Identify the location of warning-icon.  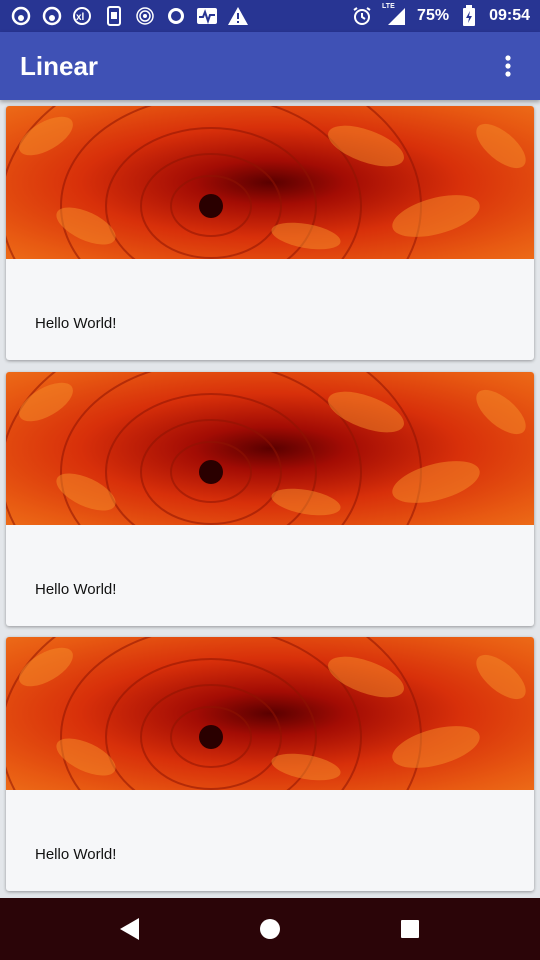
(238, 16).